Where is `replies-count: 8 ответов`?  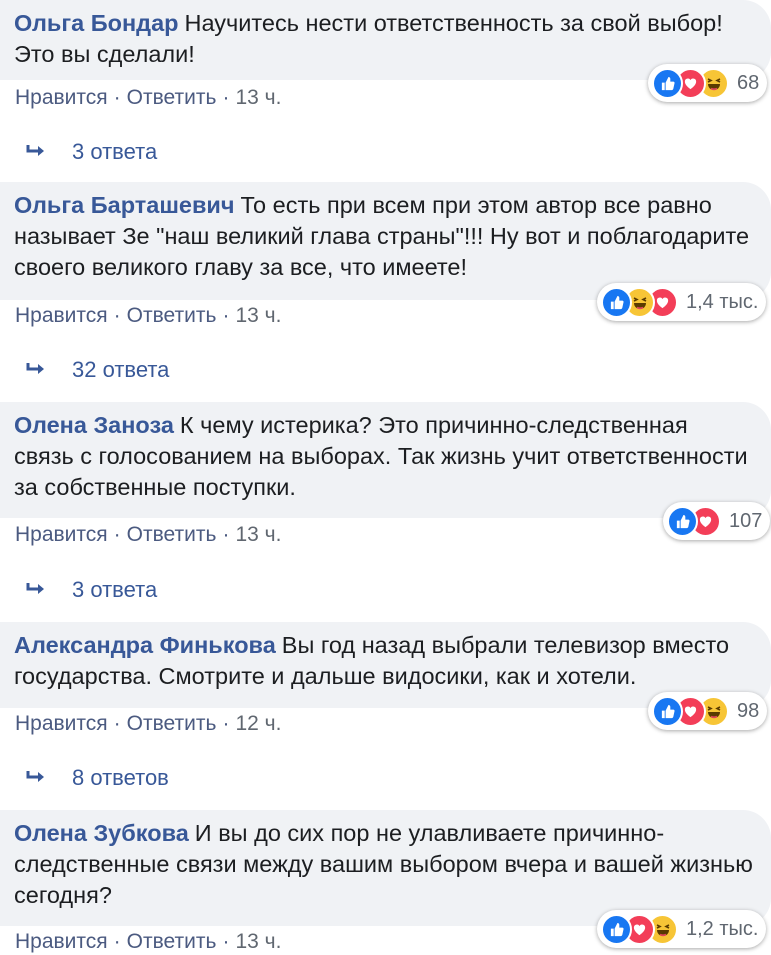
replies-count: 8 ответов is located at coordinates (120, 778).